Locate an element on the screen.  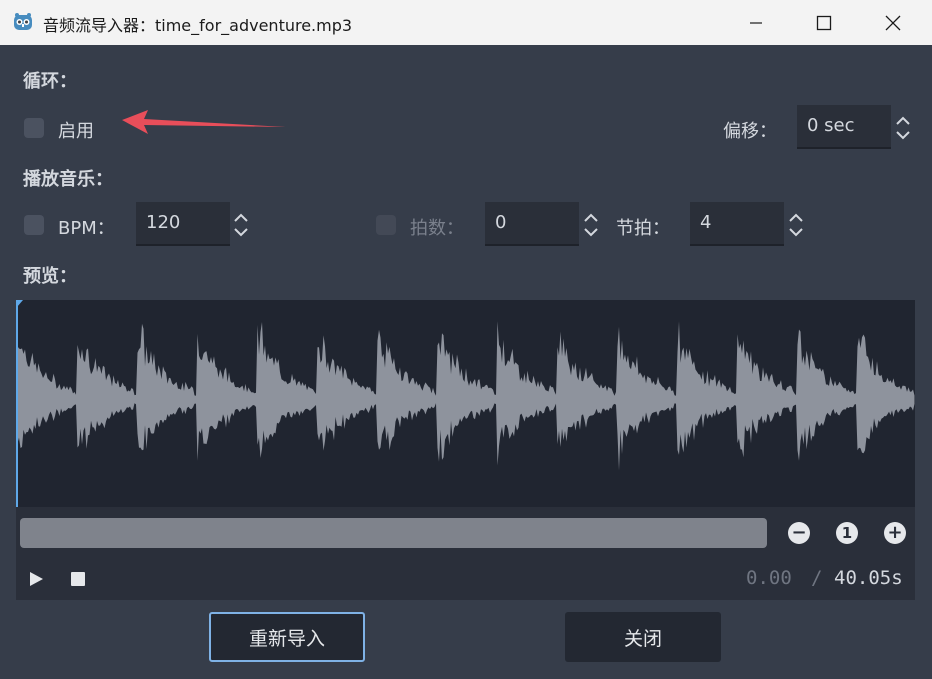
godot-app-icon is located at coordinates (23, 21).